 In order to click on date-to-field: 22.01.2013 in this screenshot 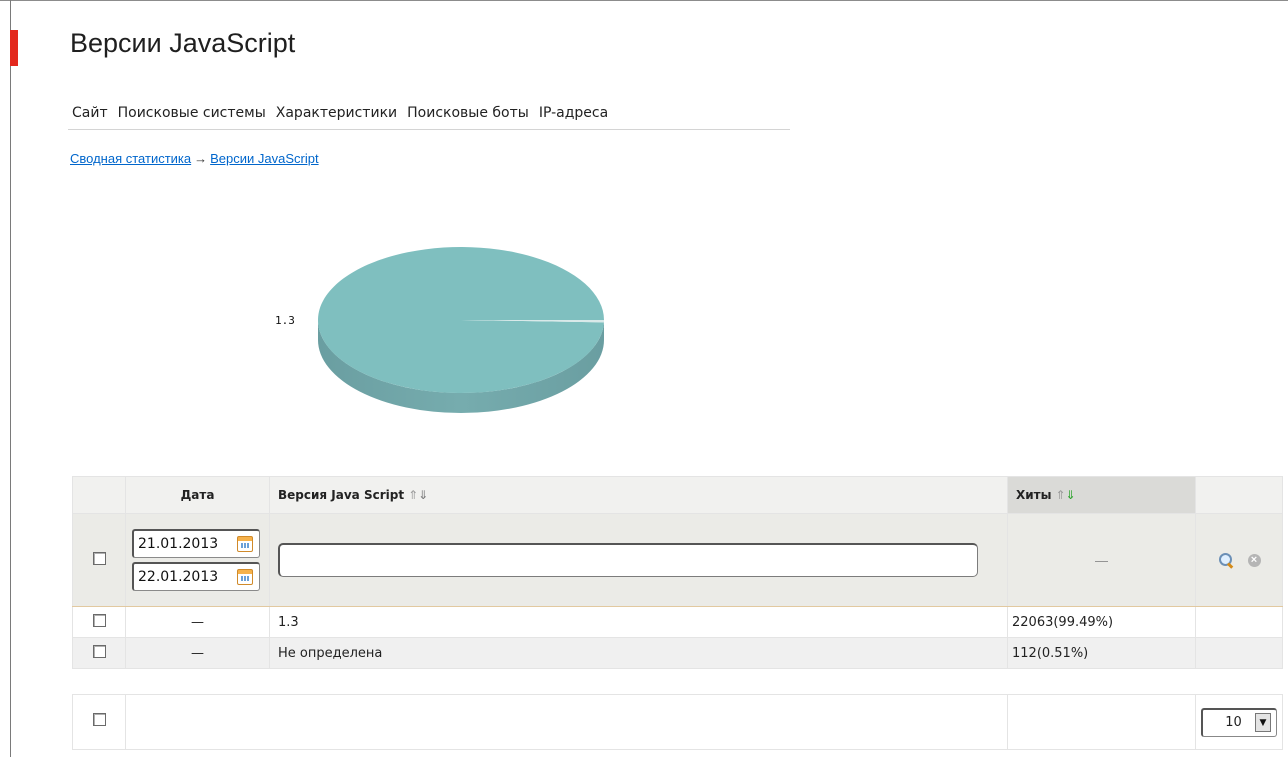, I will do `click(196, 576)`.